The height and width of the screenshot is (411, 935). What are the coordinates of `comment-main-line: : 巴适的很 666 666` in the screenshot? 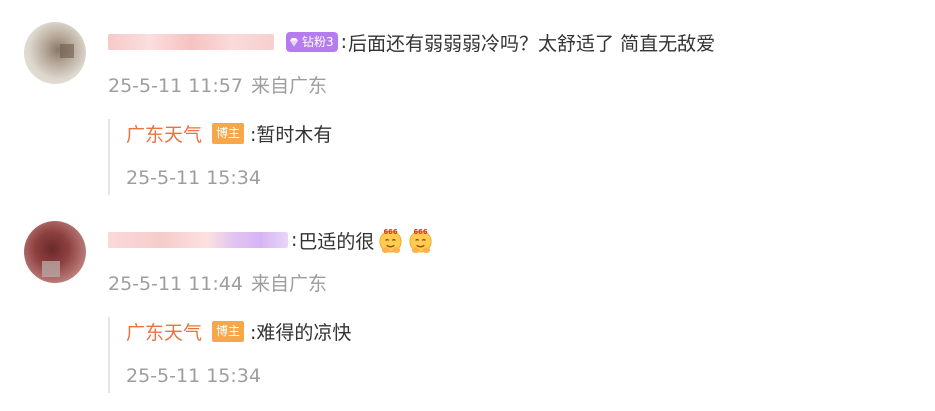 It's located at (271, 240).